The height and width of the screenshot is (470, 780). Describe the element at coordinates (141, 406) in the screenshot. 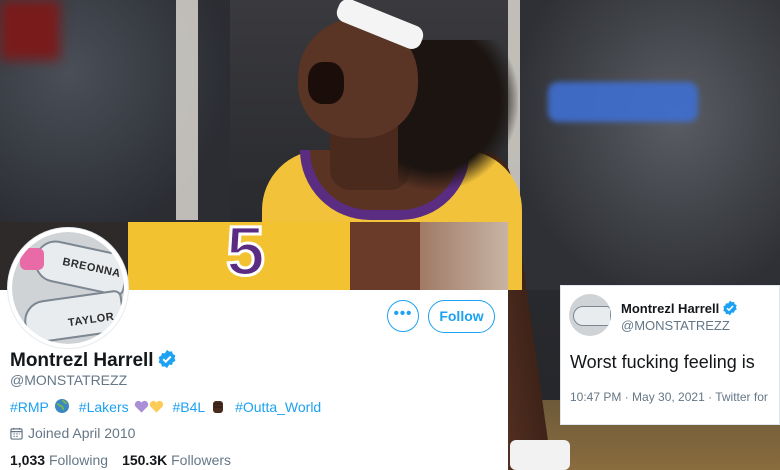

I see `purple-heart-icon` at that location.